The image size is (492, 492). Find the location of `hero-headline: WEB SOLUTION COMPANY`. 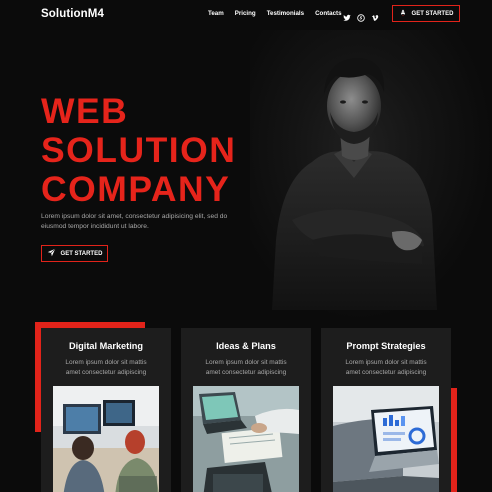

hero-headline: WEB SOLUTION COMPANY is located at coordinates (138, 150).